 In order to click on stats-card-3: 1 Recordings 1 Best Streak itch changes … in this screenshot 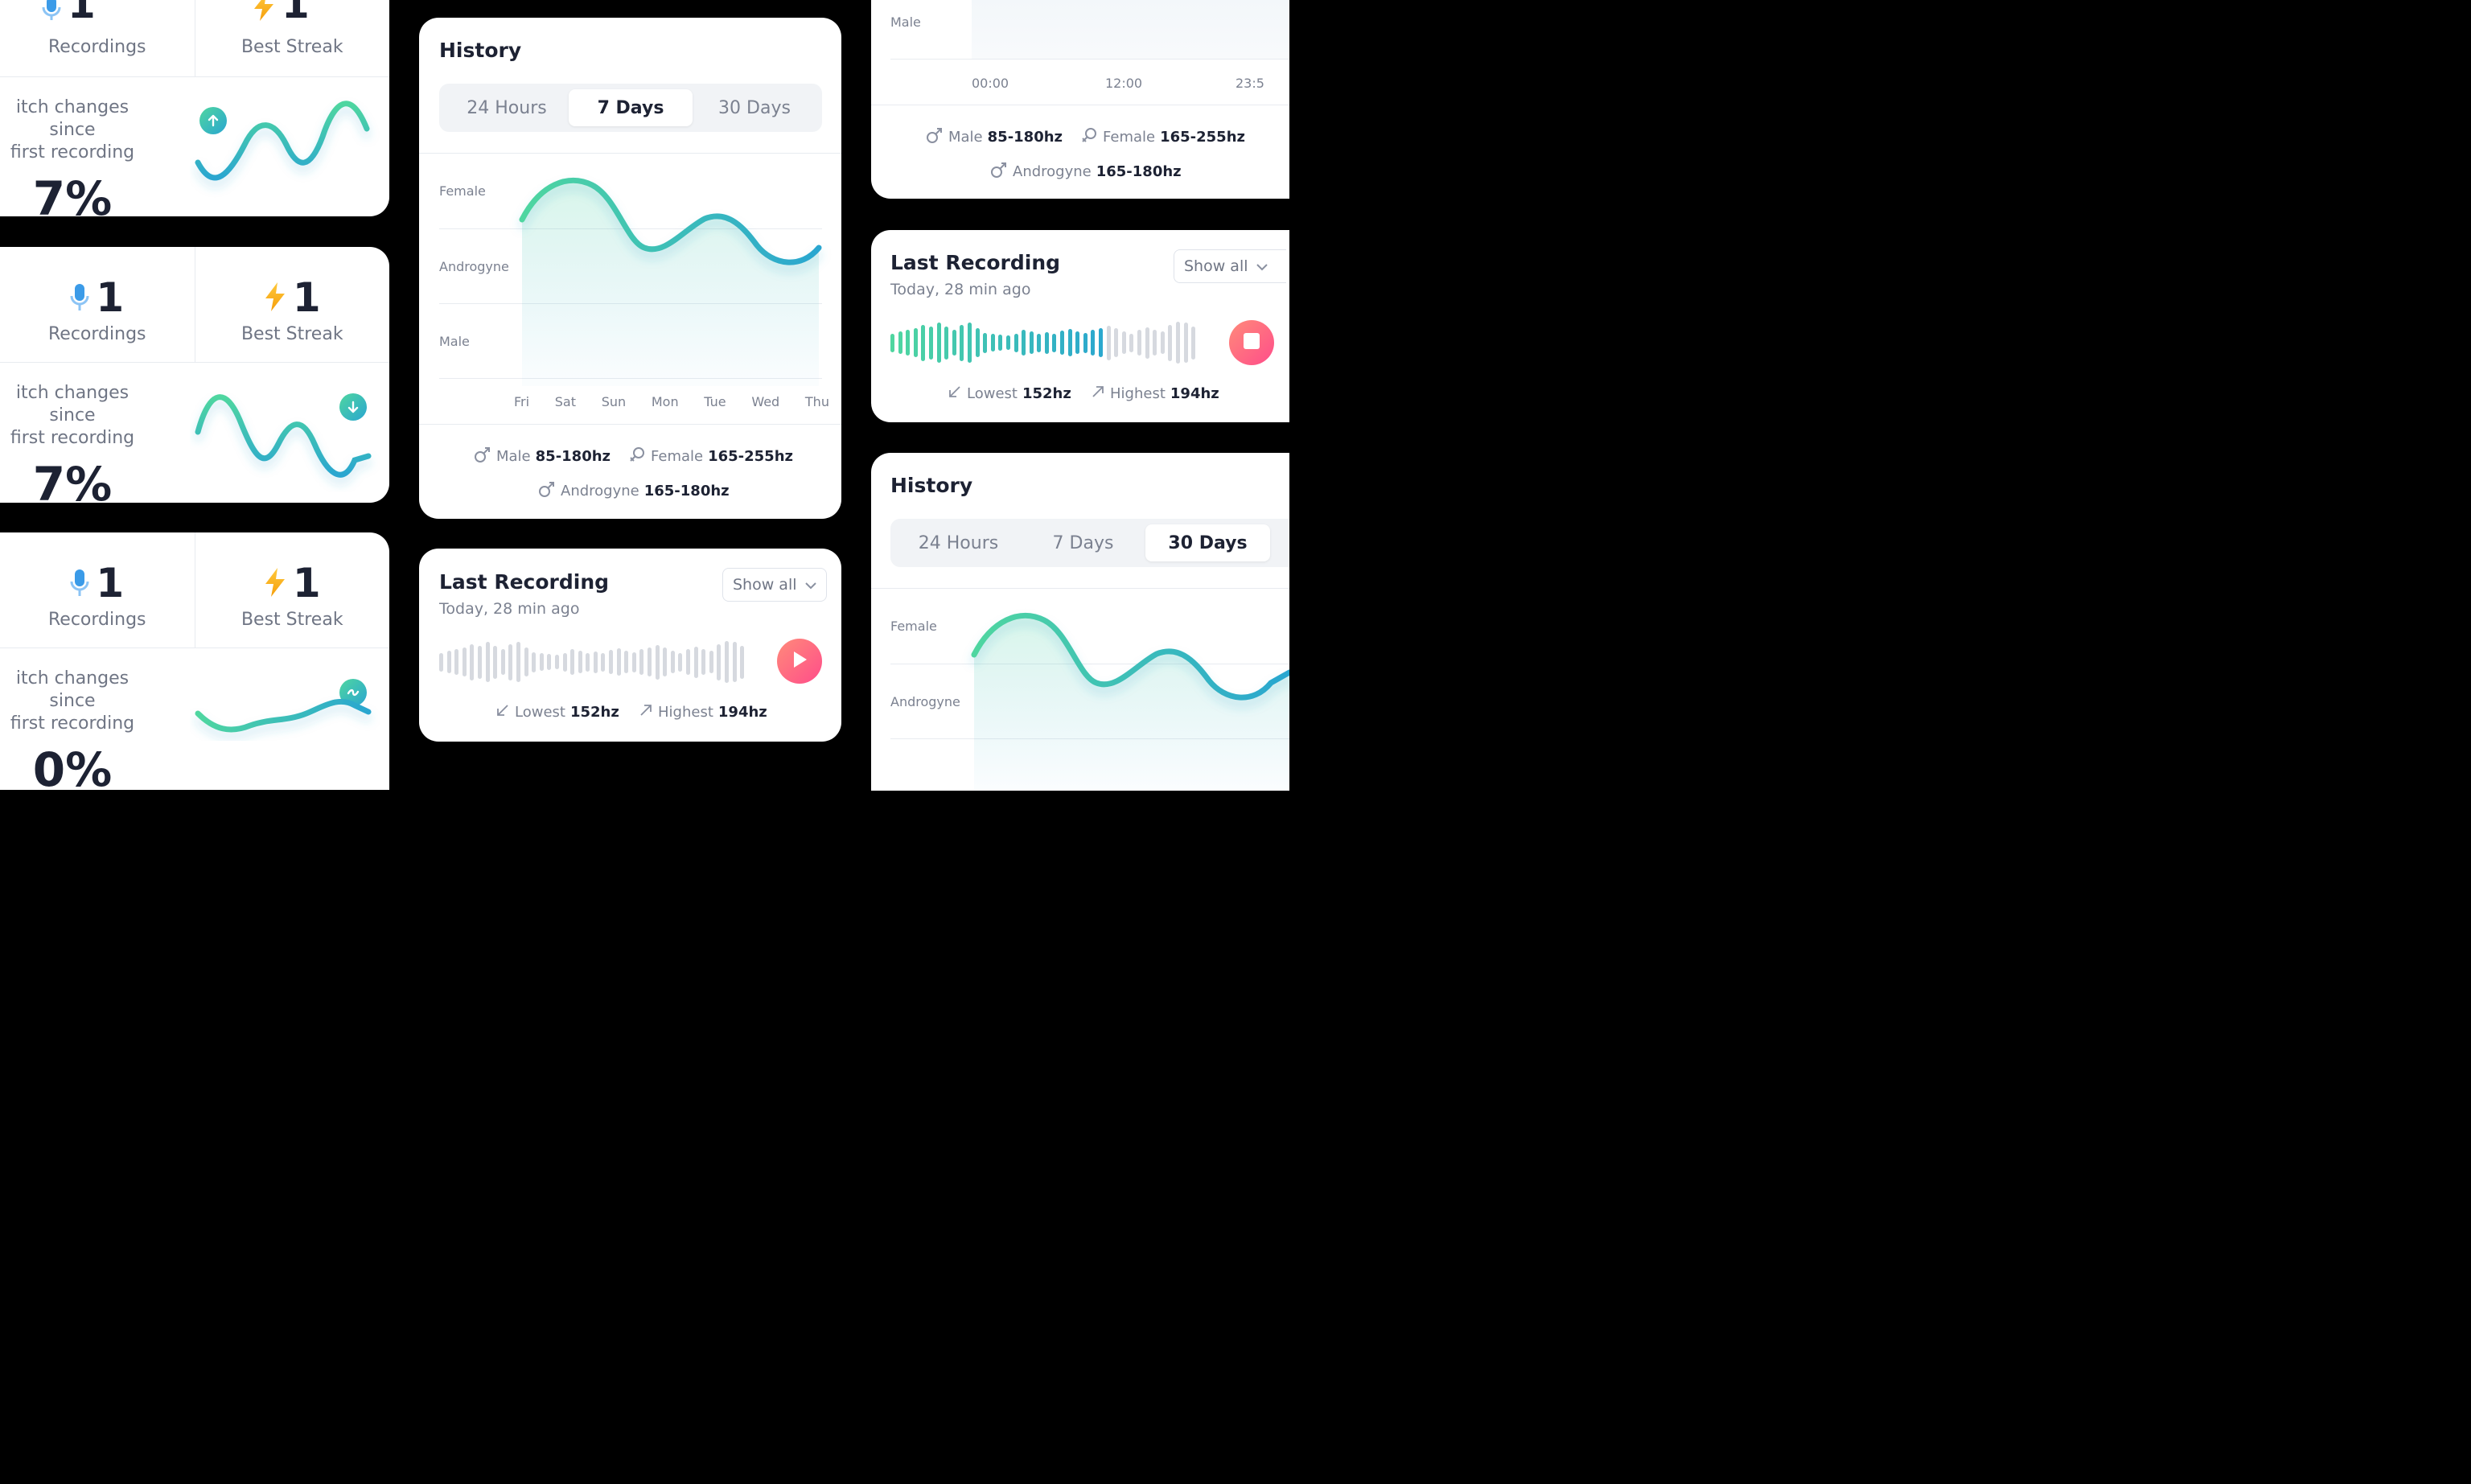, I will do `click(194, 661)`.